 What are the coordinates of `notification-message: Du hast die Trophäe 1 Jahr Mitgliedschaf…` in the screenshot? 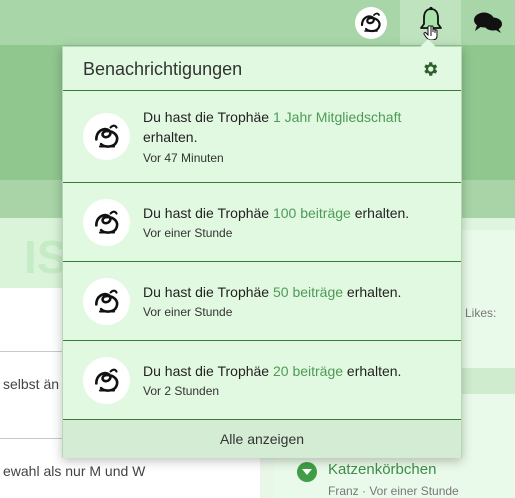 It's located at (288, 127).